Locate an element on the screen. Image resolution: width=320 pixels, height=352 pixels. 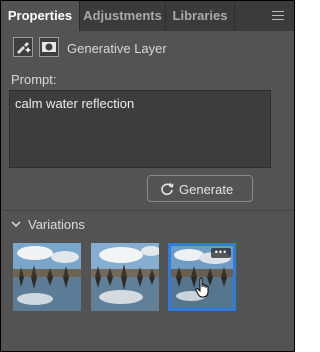
panel-menu-icon is located at coordinates (278, 15).